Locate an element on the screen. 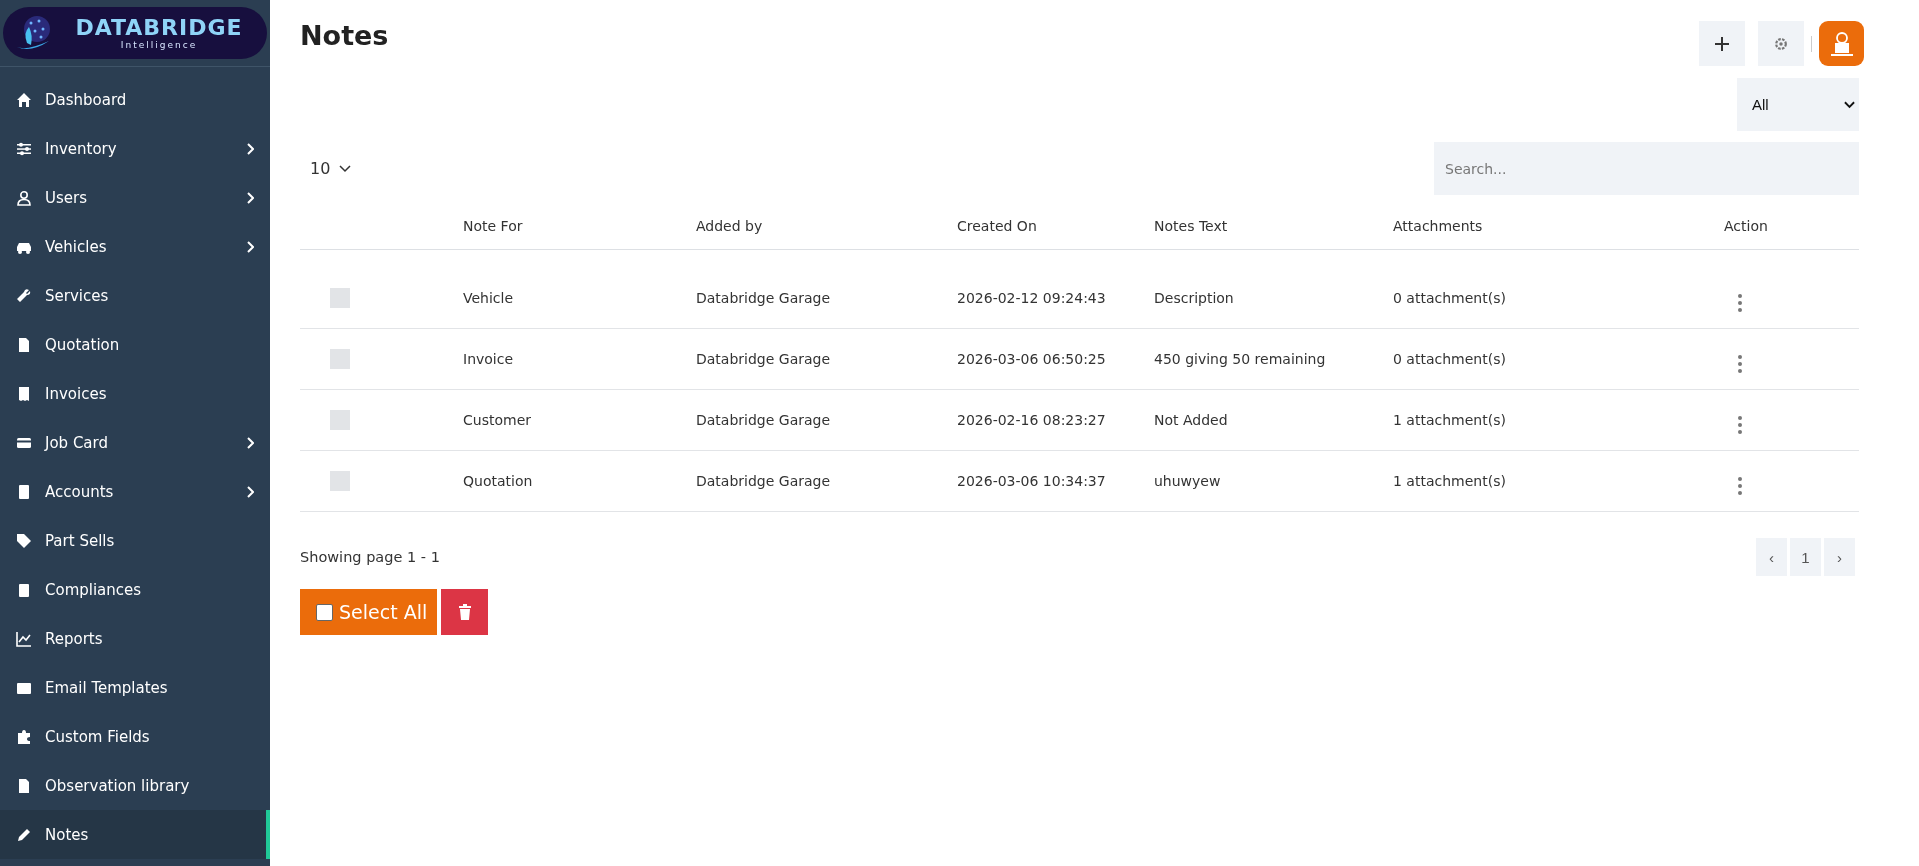 The height and width of the screenshot is (866, 1919). table-cell: 2026-03-06 10:34:37 is located at coordinates (1031, 481).